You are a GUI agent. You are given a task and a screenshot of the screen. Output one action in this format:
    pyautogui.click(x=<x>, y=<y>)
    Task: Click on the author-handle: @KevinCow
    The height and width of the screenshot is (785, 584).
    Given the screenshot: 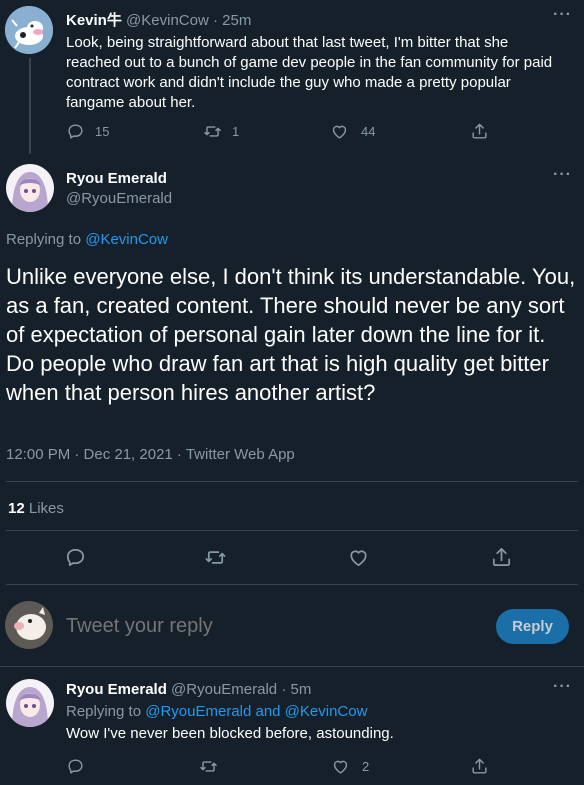 What is the action you would take?
    pyautogui.click(x=167, y=20)
    